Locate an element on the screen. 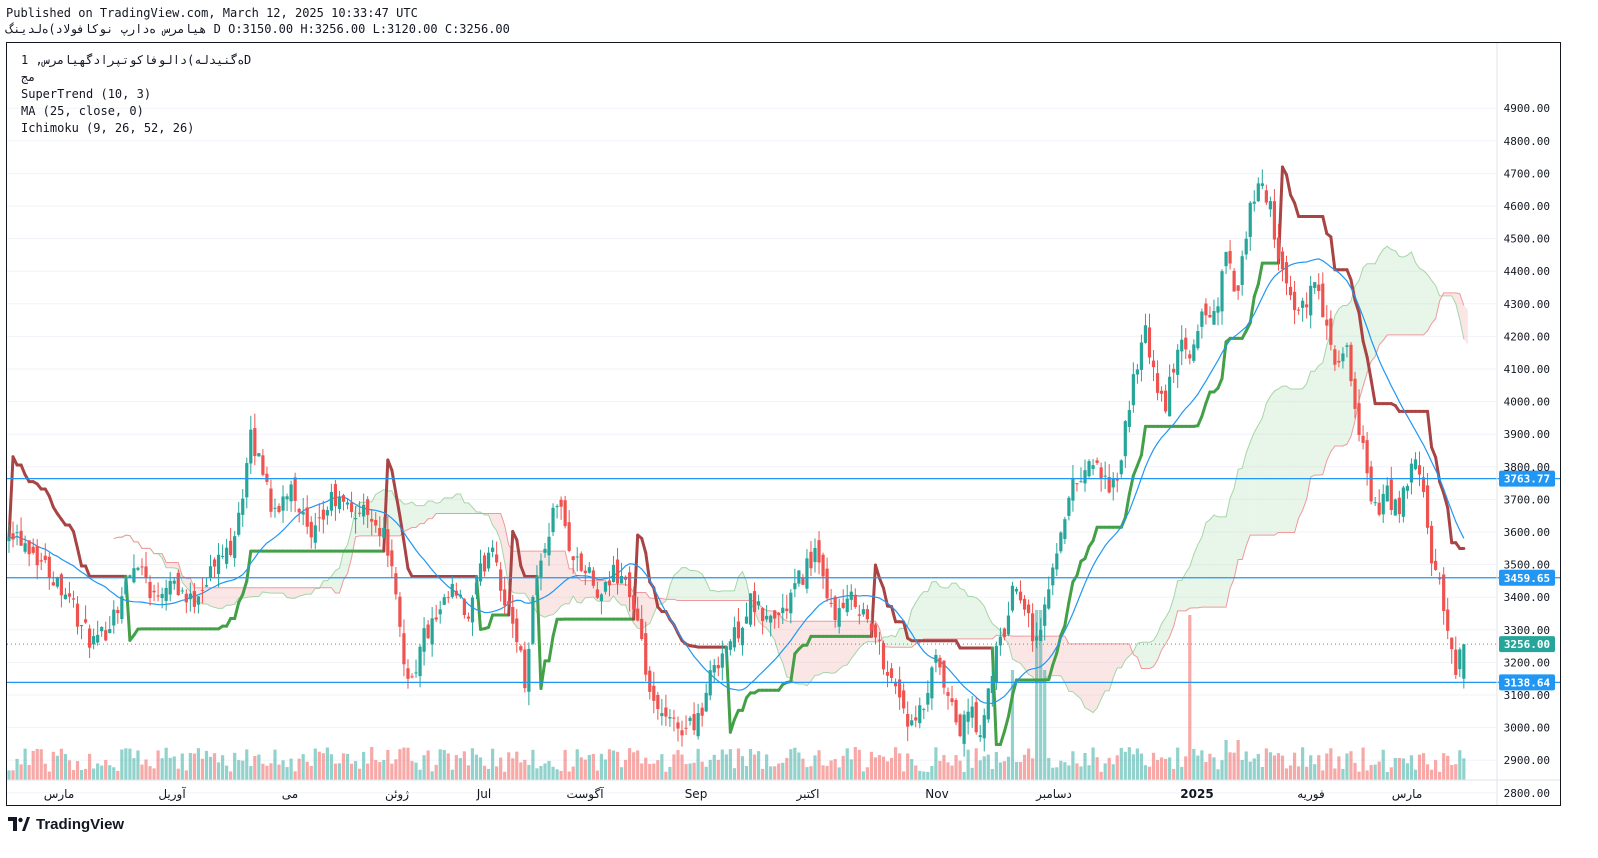  legend-ichimoku: Ichimoku (9, 26, 52, 26) is located at coordinates (107, 128).